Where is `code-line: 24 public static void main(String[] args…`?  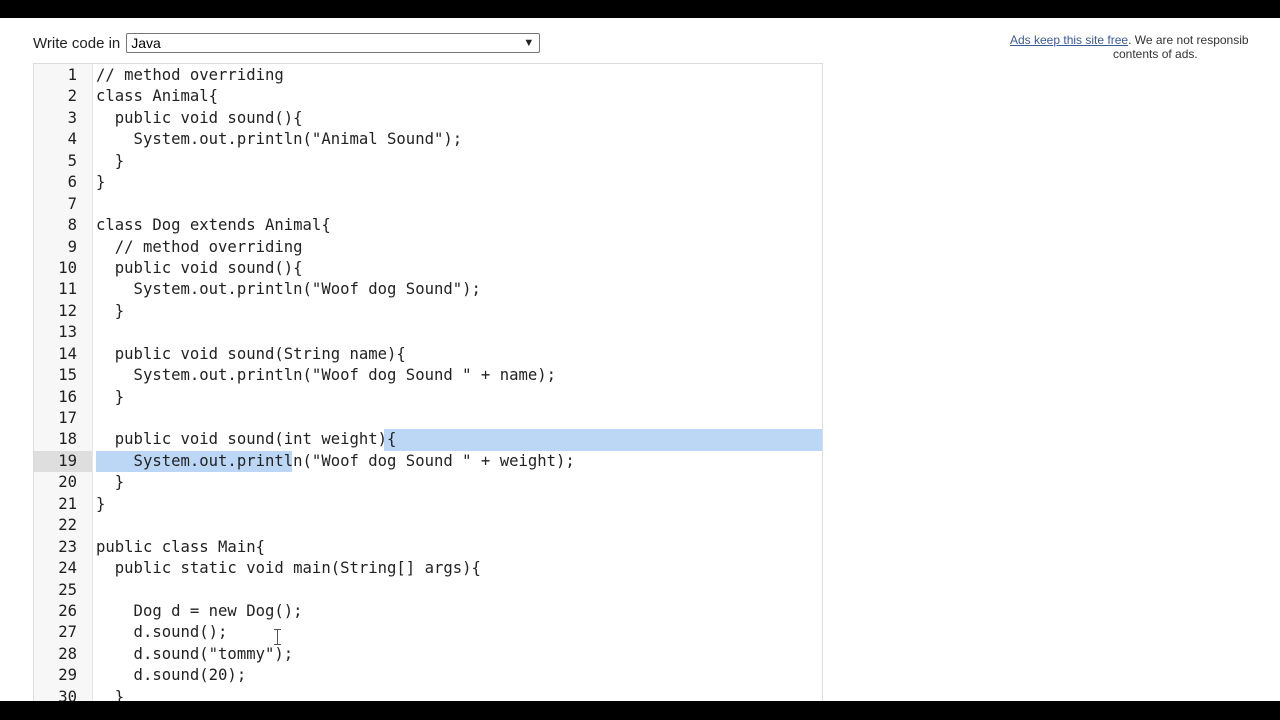
code-line: 24 public static void main(String[] args… is located at coordinates (428, 568).